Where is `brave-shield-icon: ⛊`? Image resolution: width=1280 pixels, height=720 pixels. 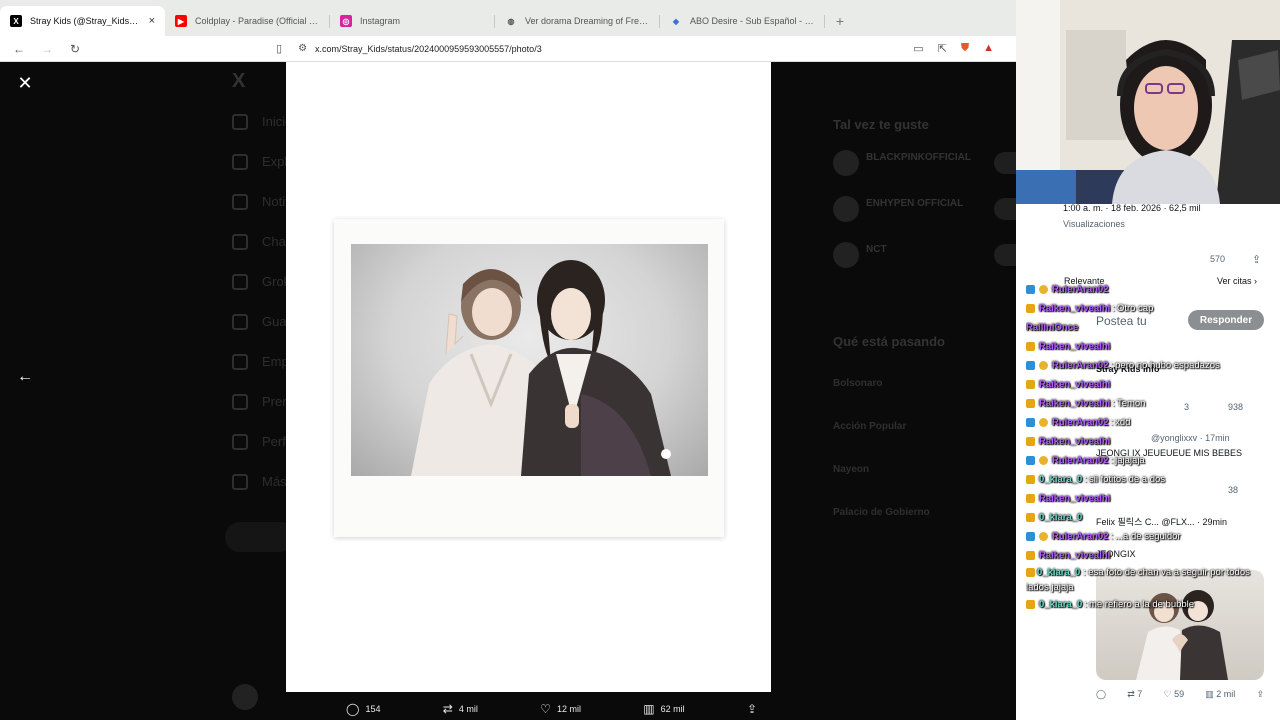
brave-shield-icon: ⛊ is located at coordinates (965, 48).